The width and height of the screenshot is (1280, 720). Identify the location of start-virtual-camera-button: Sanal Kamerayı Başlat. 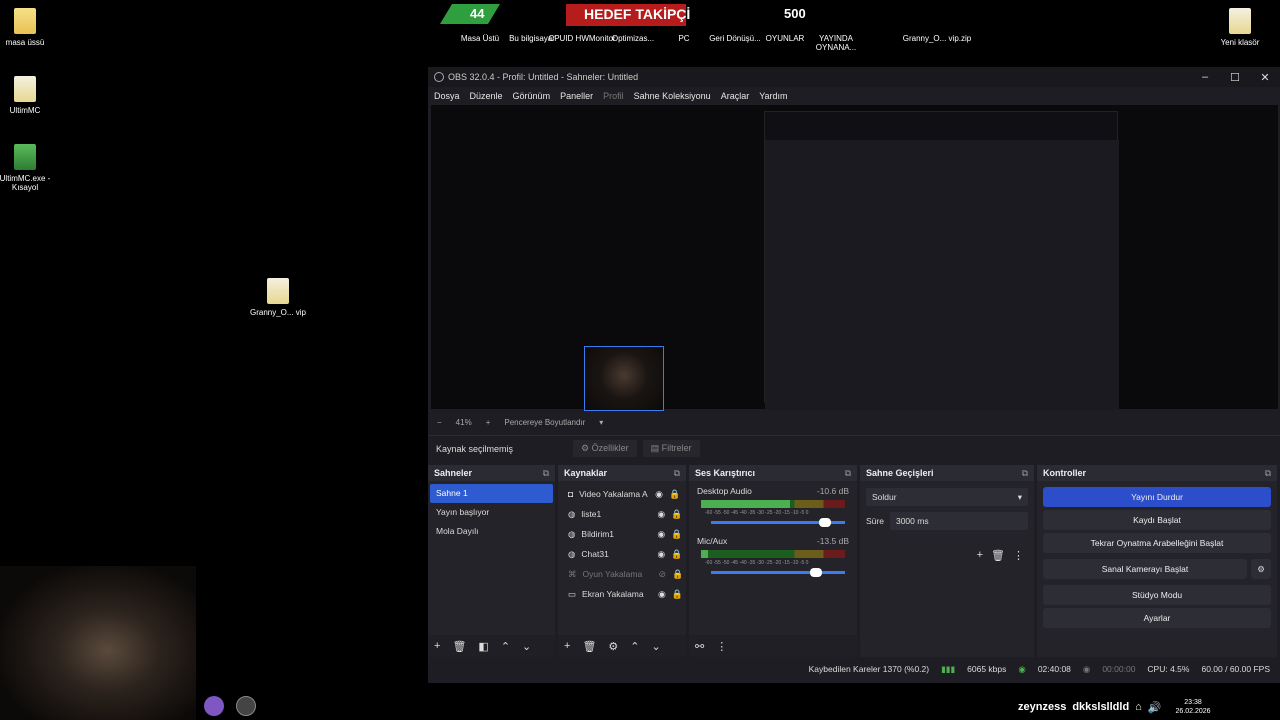
(1145, 569).